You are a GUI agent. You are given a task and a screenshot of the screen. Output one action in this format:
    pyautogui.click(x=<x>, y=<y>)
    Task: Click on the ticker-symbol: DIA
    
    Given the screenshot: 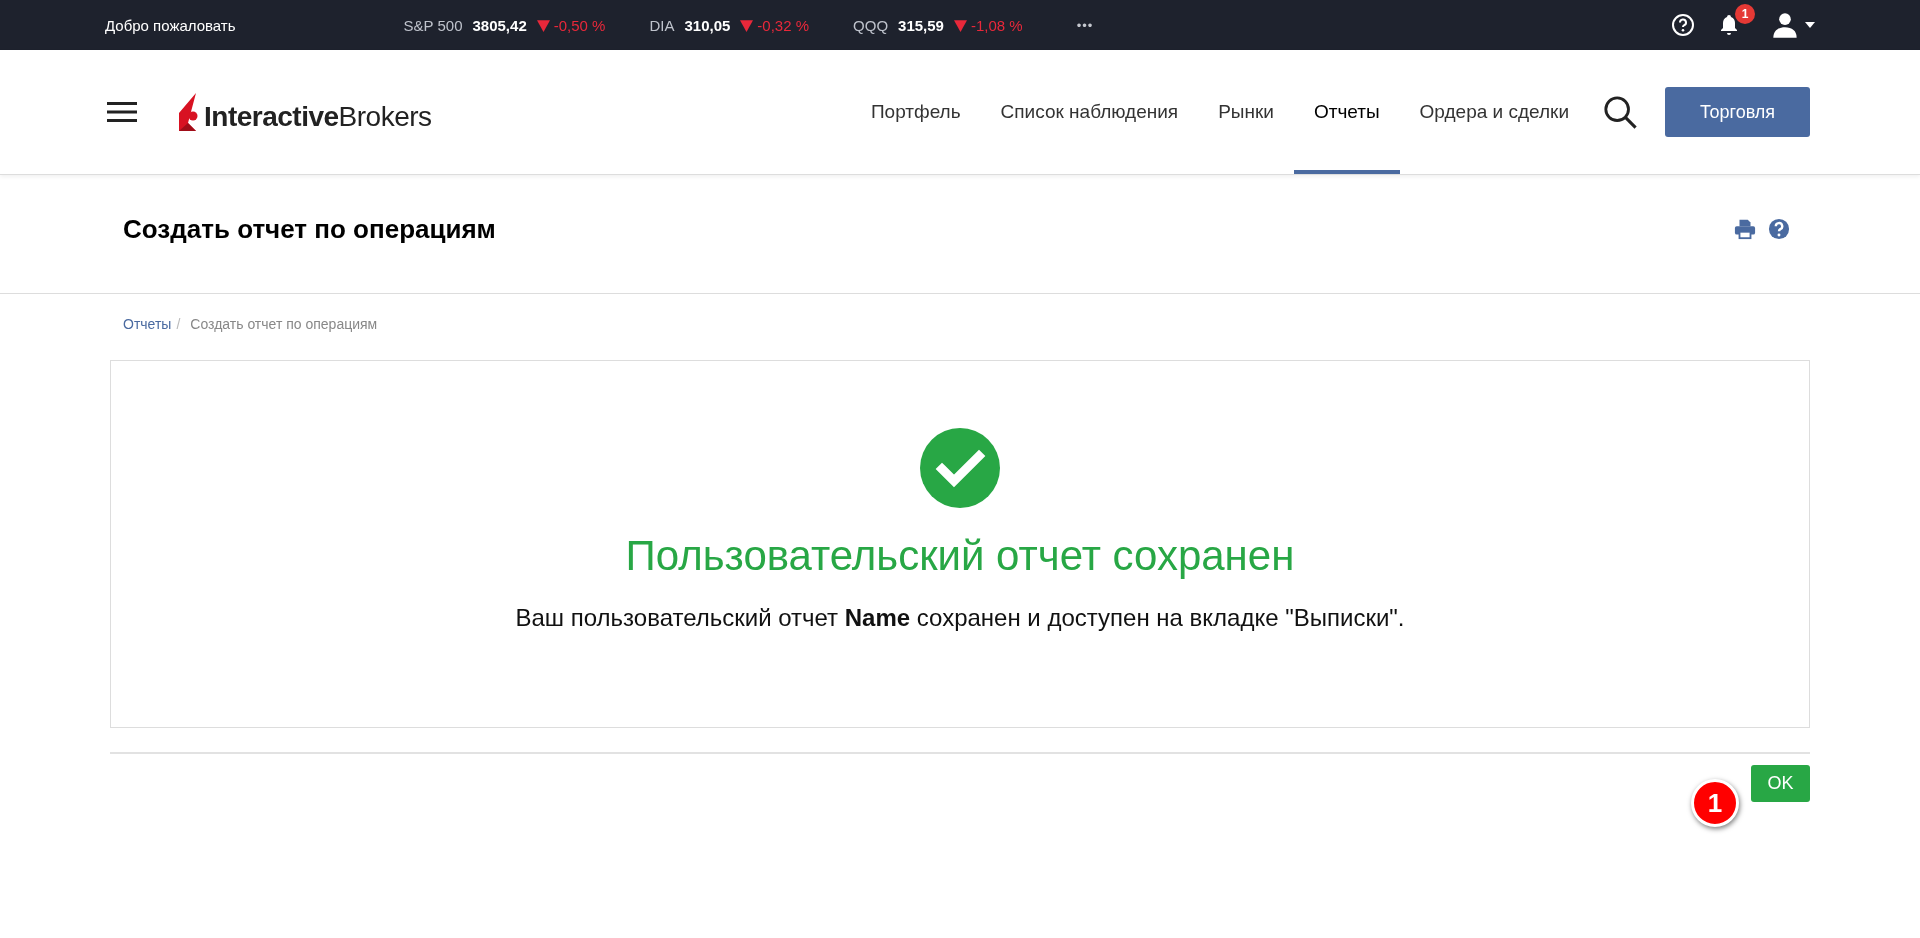 What is the action you would take?
    pyautogui.click(x=662, y=25)
    